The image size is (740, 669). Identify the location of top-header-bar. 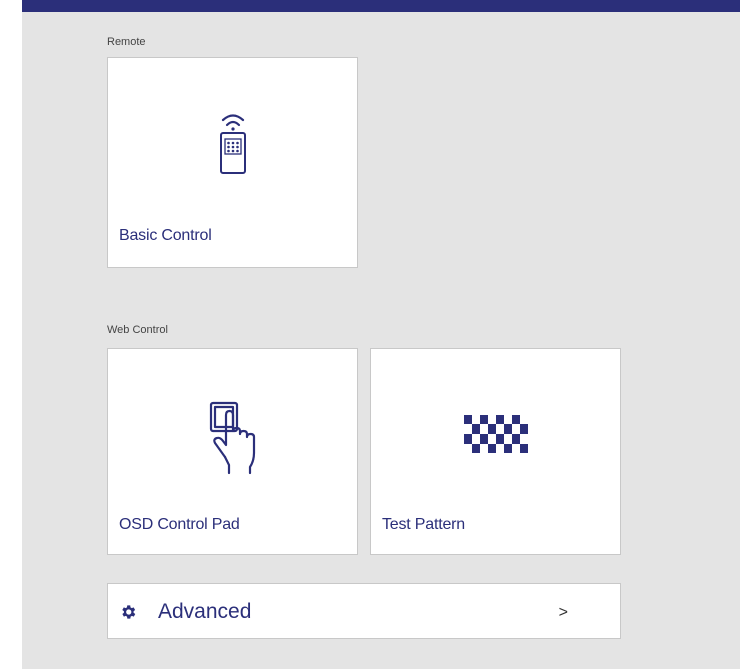
(381, 6).